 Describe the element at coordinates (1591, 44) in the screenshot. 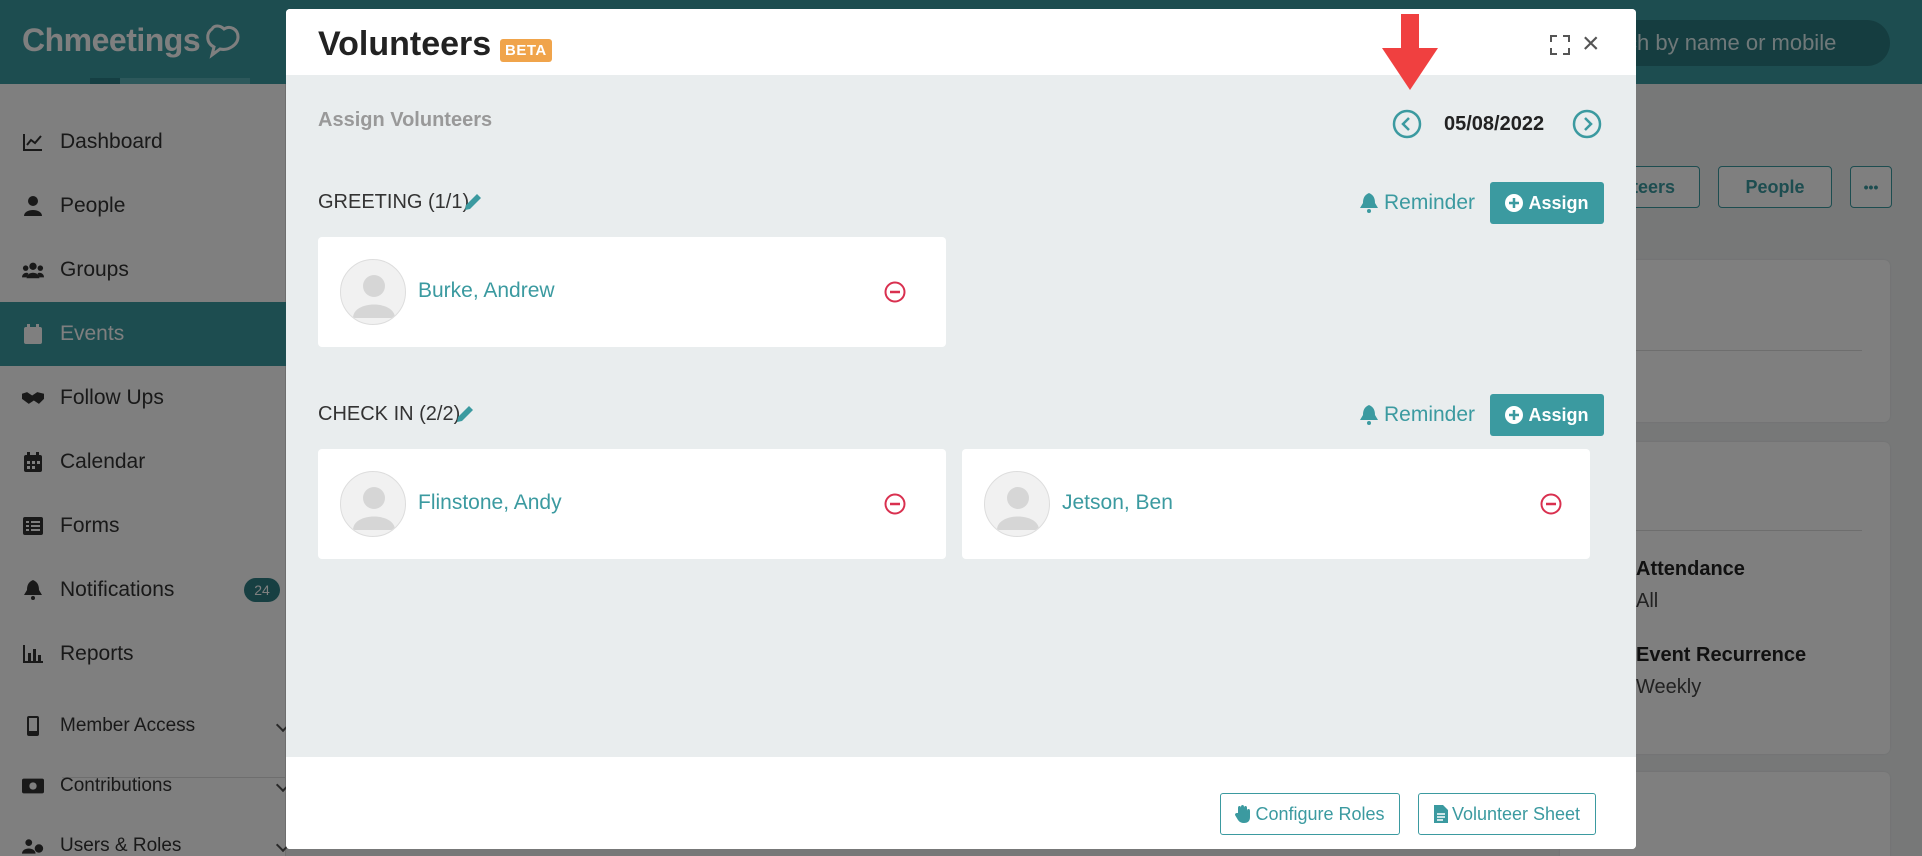

I see `close-icon: ×` at that location.